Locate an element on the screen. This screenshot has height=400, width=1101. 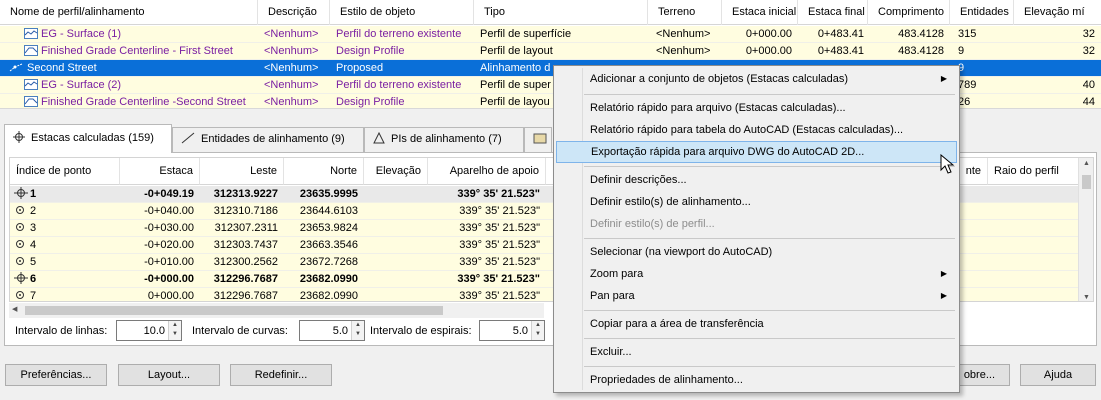
crosshair-icon is located at coordinates (22, 137).